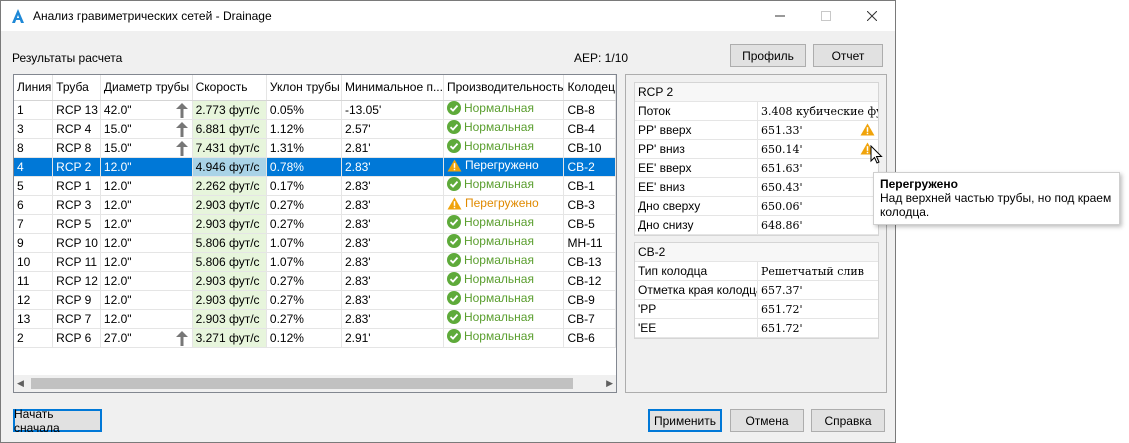 The height and width of the screenshot is (443, 1129). Describe the element at coordinates (76, 300) in the screenshot. I see `pipe-cell: RCP 9` at that location.